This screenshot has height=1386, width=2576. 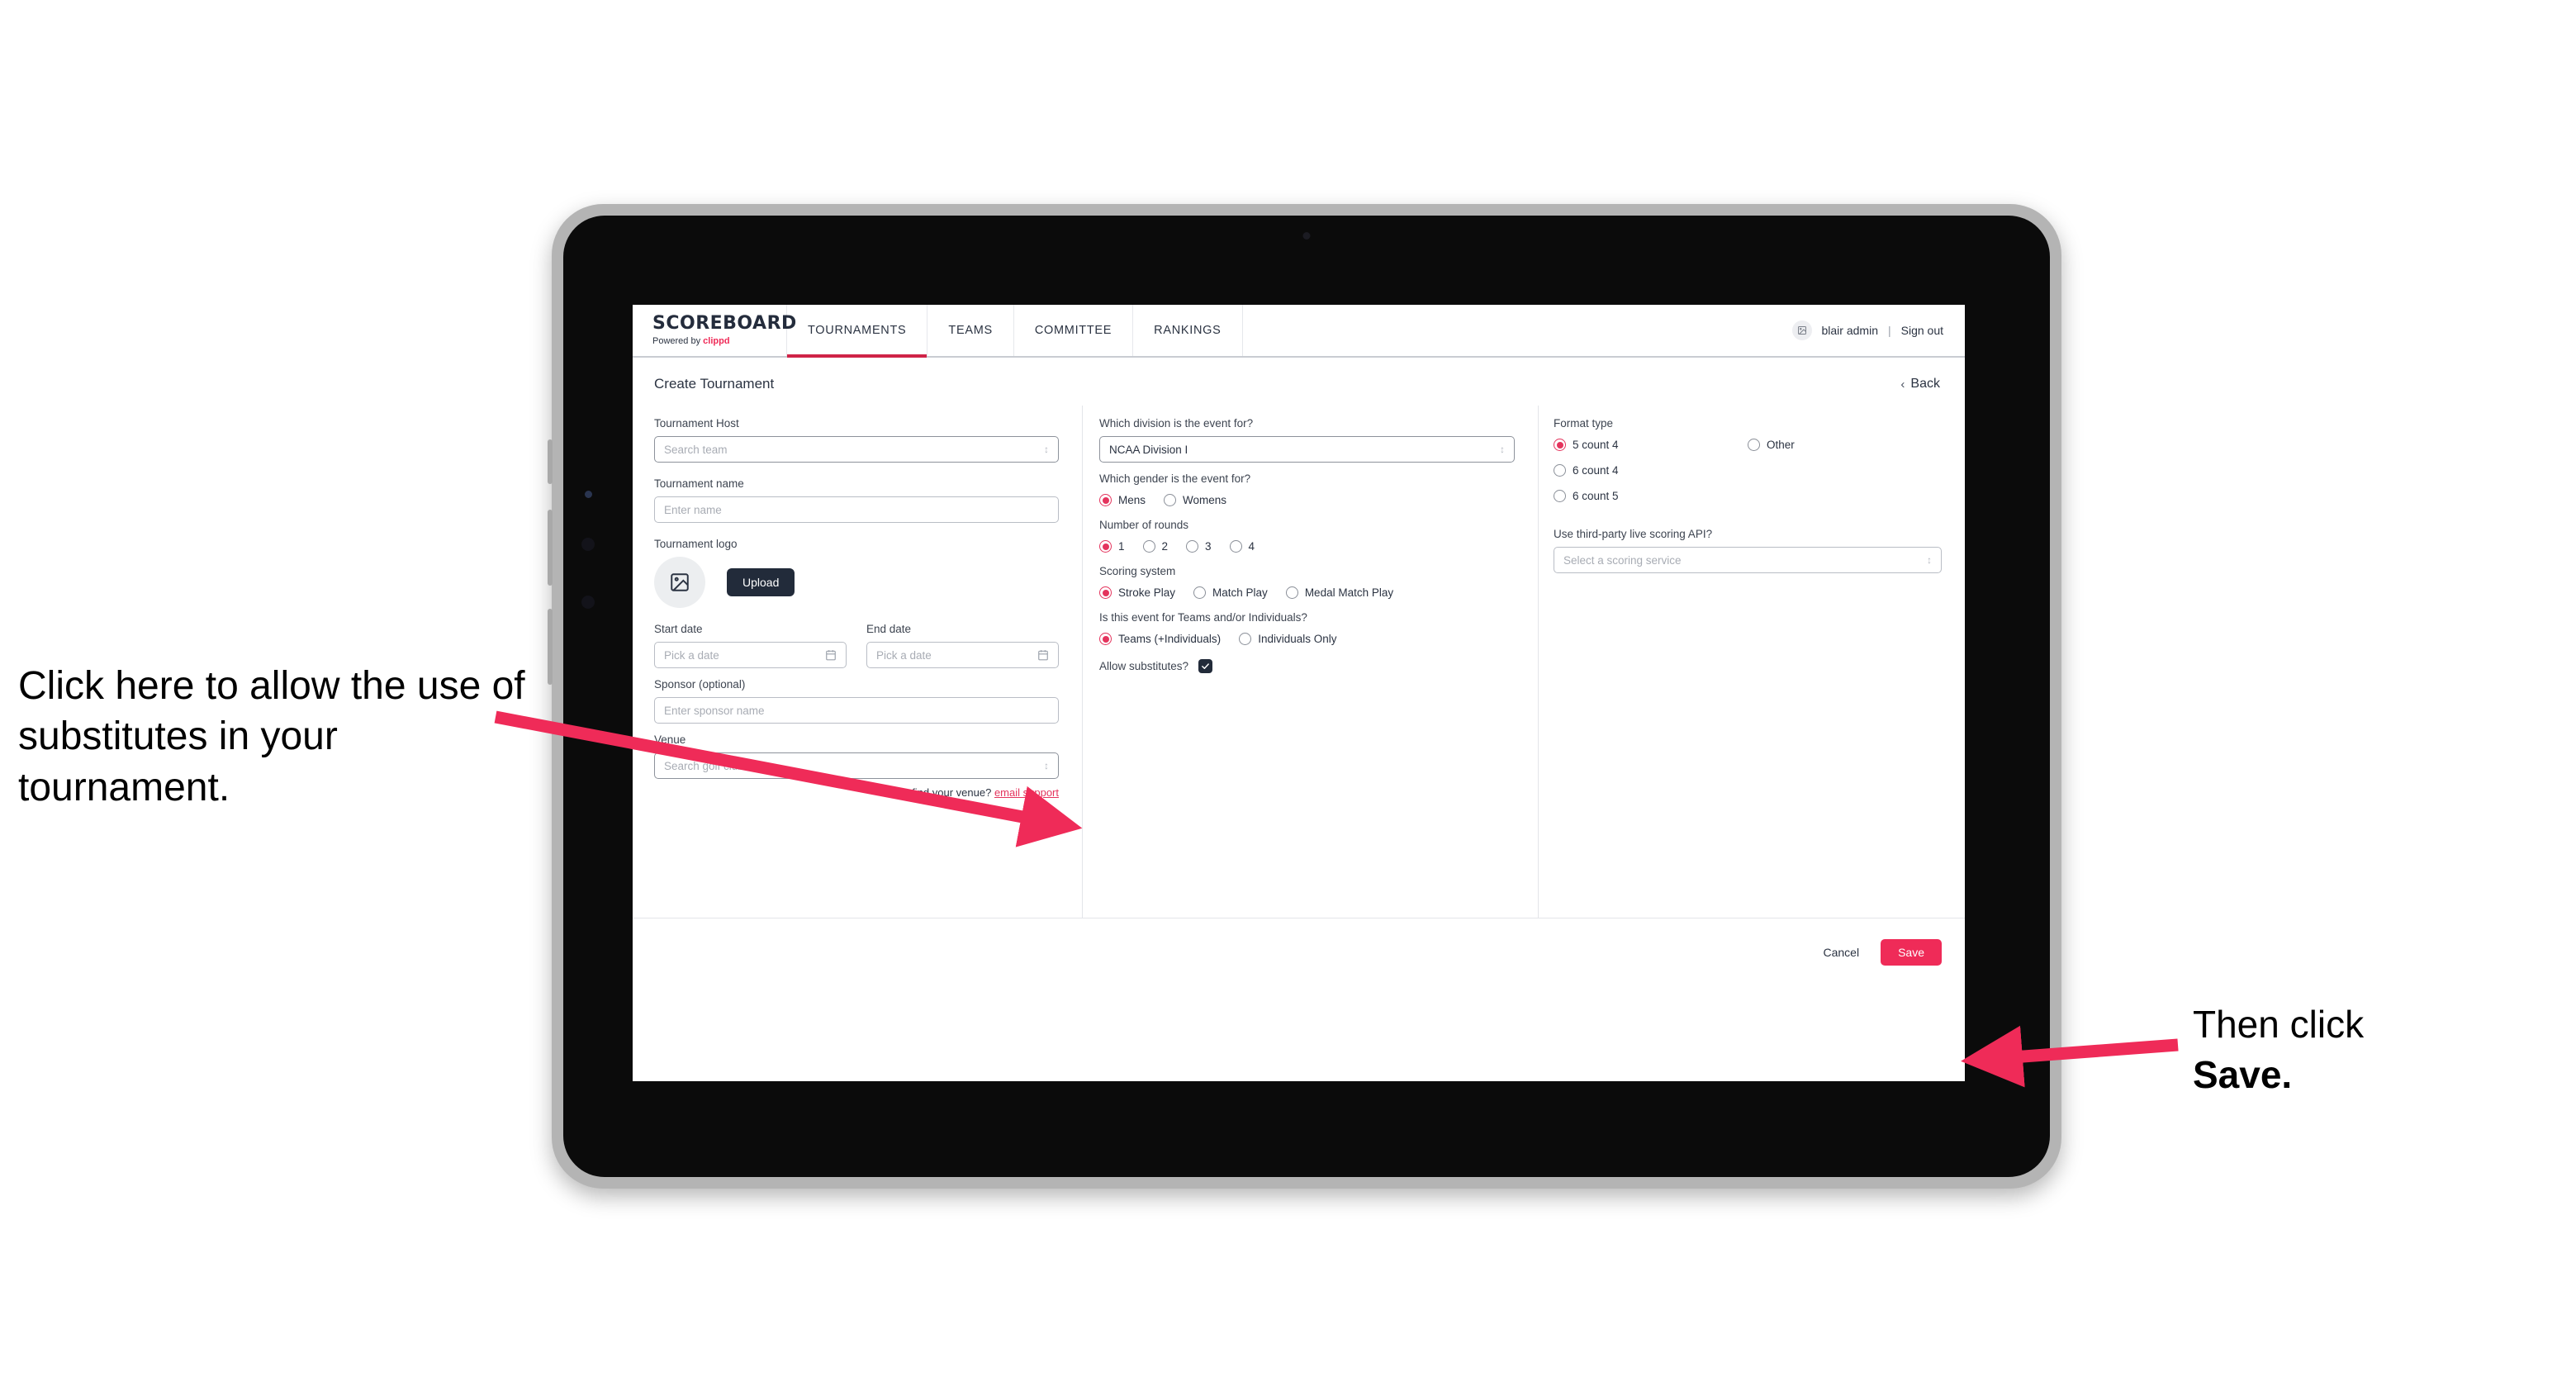 I want to click on radio-format-6-count-5: 6 count 5, so click(x=1651, y=496).